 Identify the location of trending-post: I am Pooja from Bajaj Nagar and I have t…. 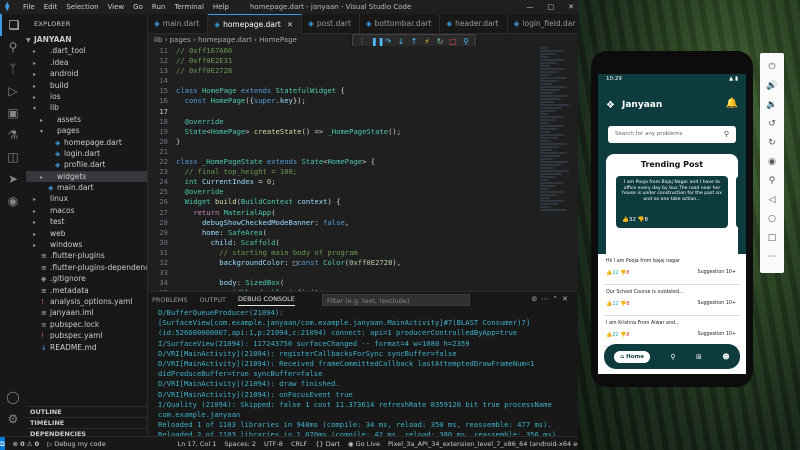
(672, 202).